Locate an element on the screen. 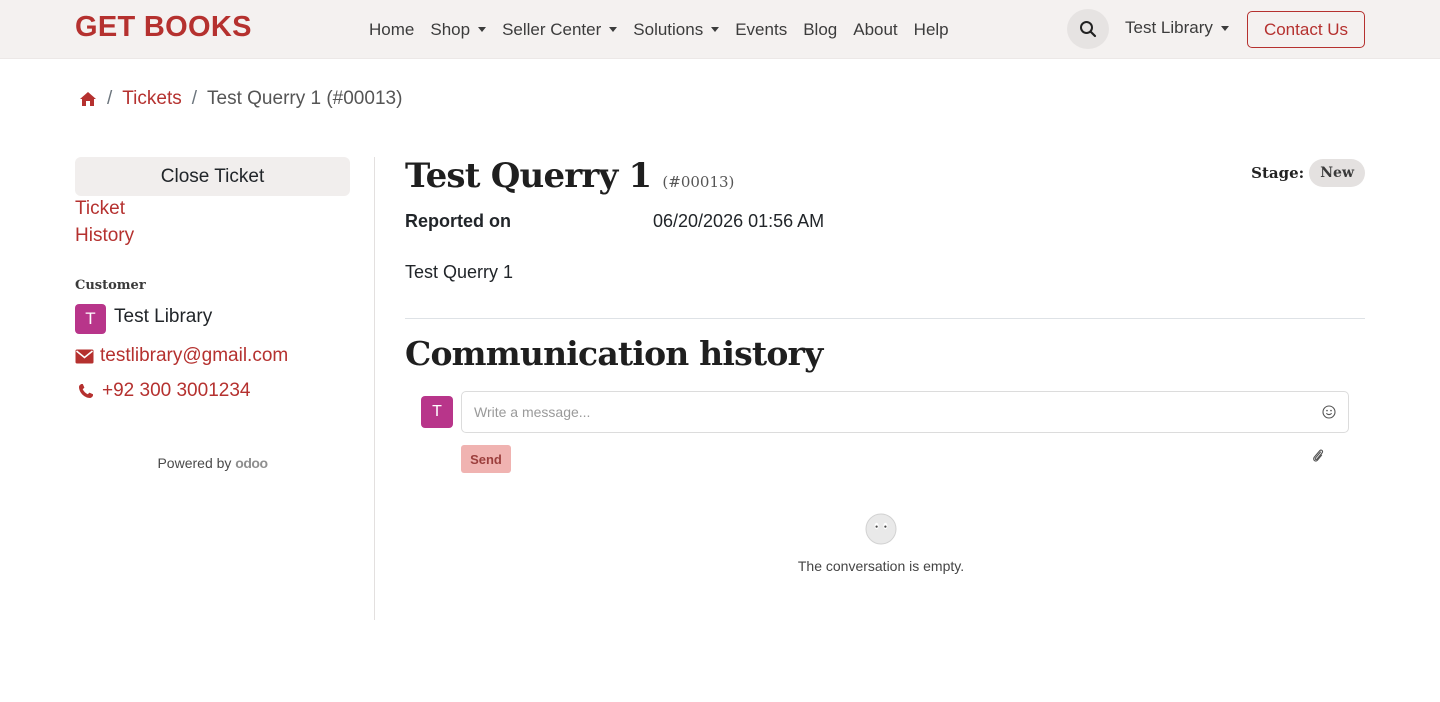 The image size is (1440, 702). reported-on-label: Reported on is located at coordinates (458, 221).